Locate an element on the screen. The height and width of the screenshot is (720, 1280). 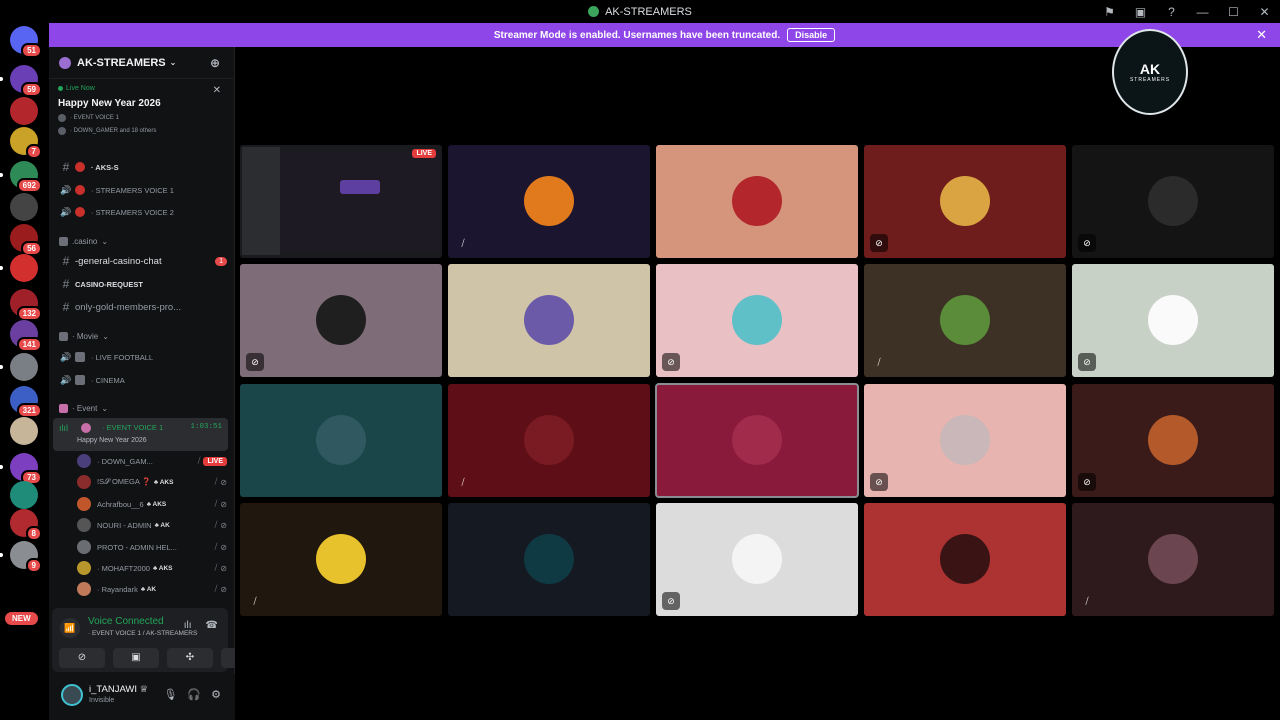
noise-suppression-icon: ılı is located at coordinates (188, 625).